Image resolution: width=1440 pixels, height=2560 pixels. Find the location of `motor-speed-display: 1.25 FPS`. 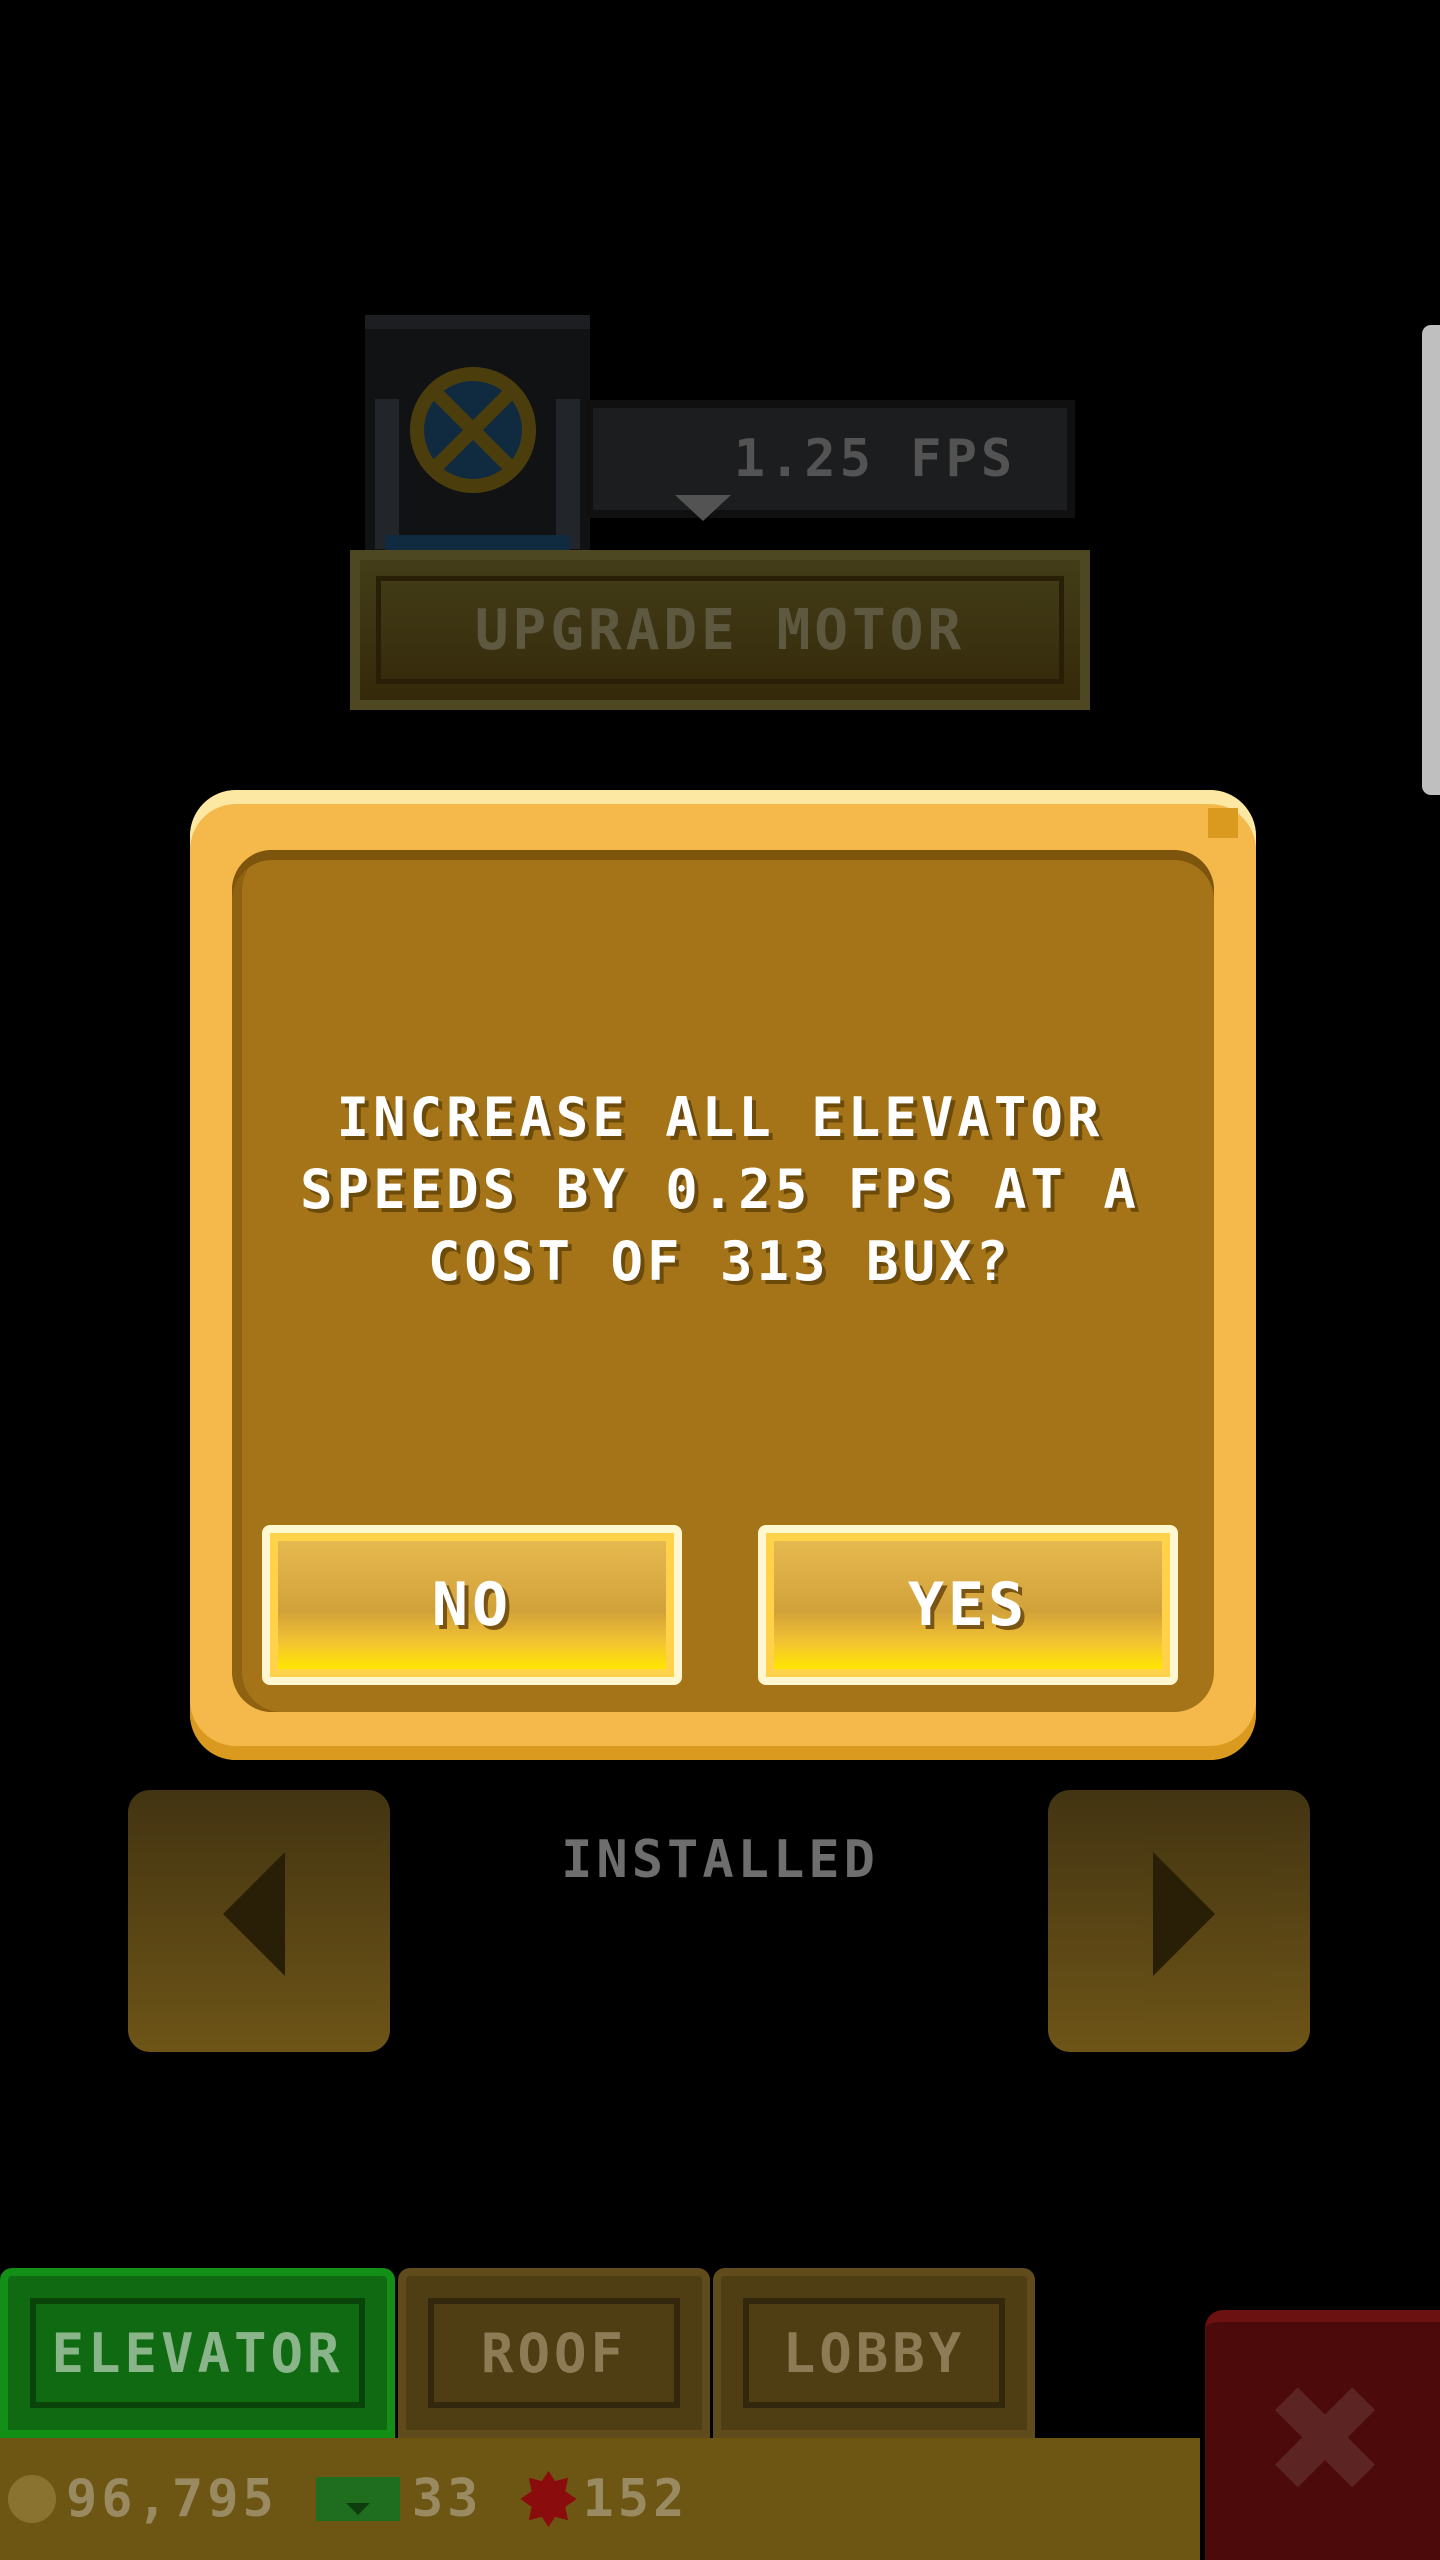

motor-speed-display: 1.25 FPS is located at coordinates (830, 459).